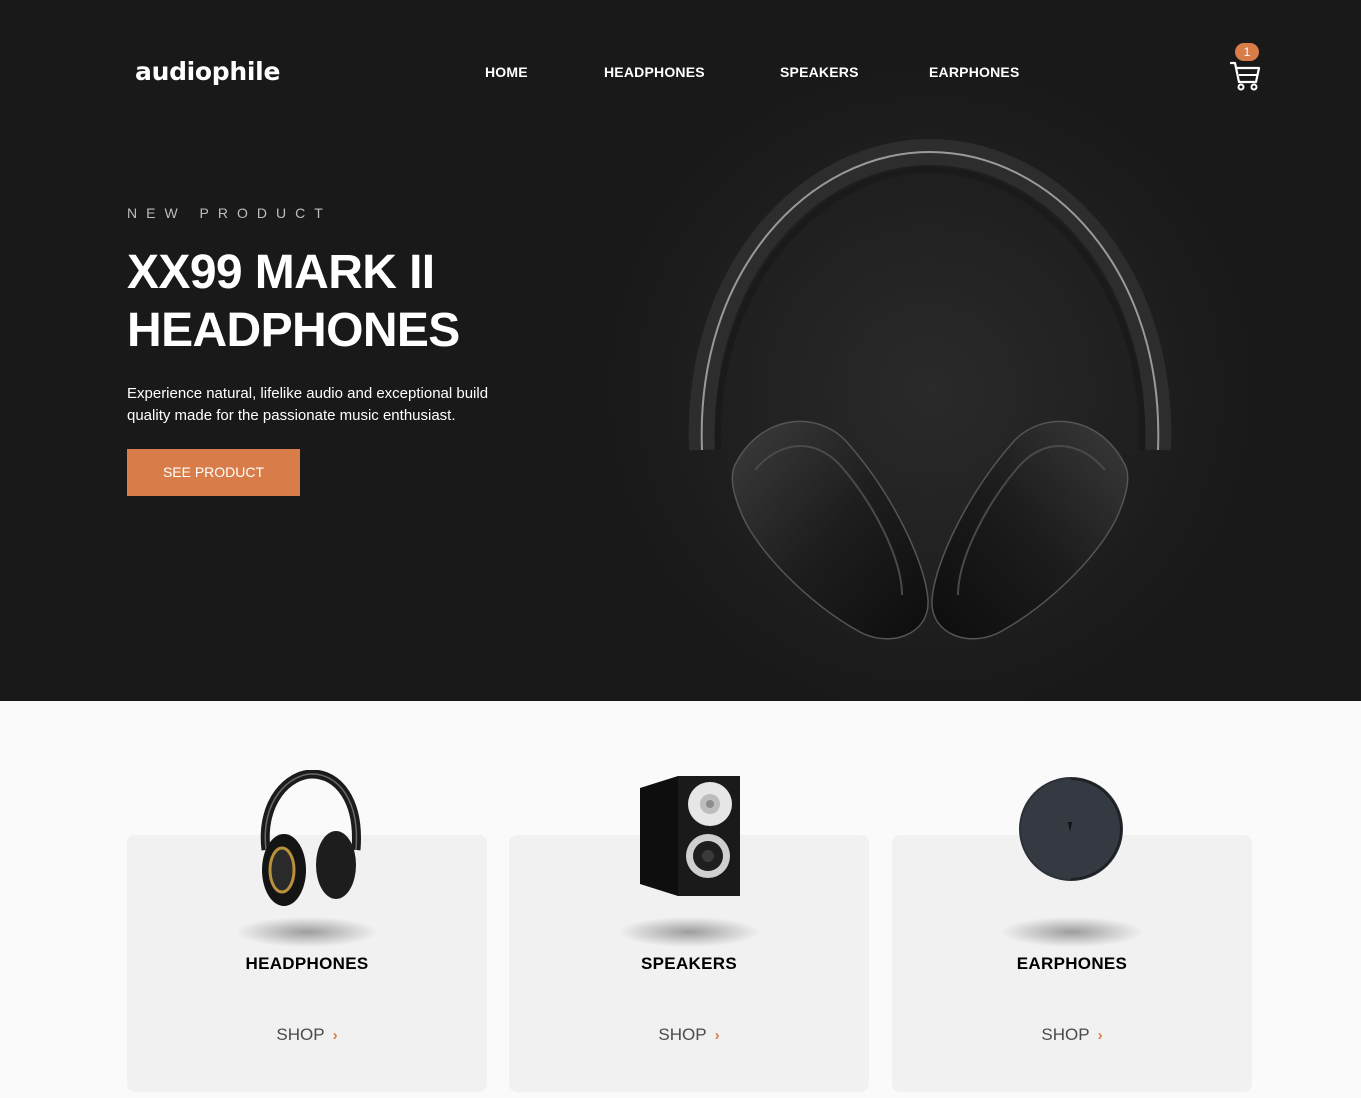 This screenshot has width=1361, height=1098. I want to click on cart-count-badge: 1, so click(1247, 52).